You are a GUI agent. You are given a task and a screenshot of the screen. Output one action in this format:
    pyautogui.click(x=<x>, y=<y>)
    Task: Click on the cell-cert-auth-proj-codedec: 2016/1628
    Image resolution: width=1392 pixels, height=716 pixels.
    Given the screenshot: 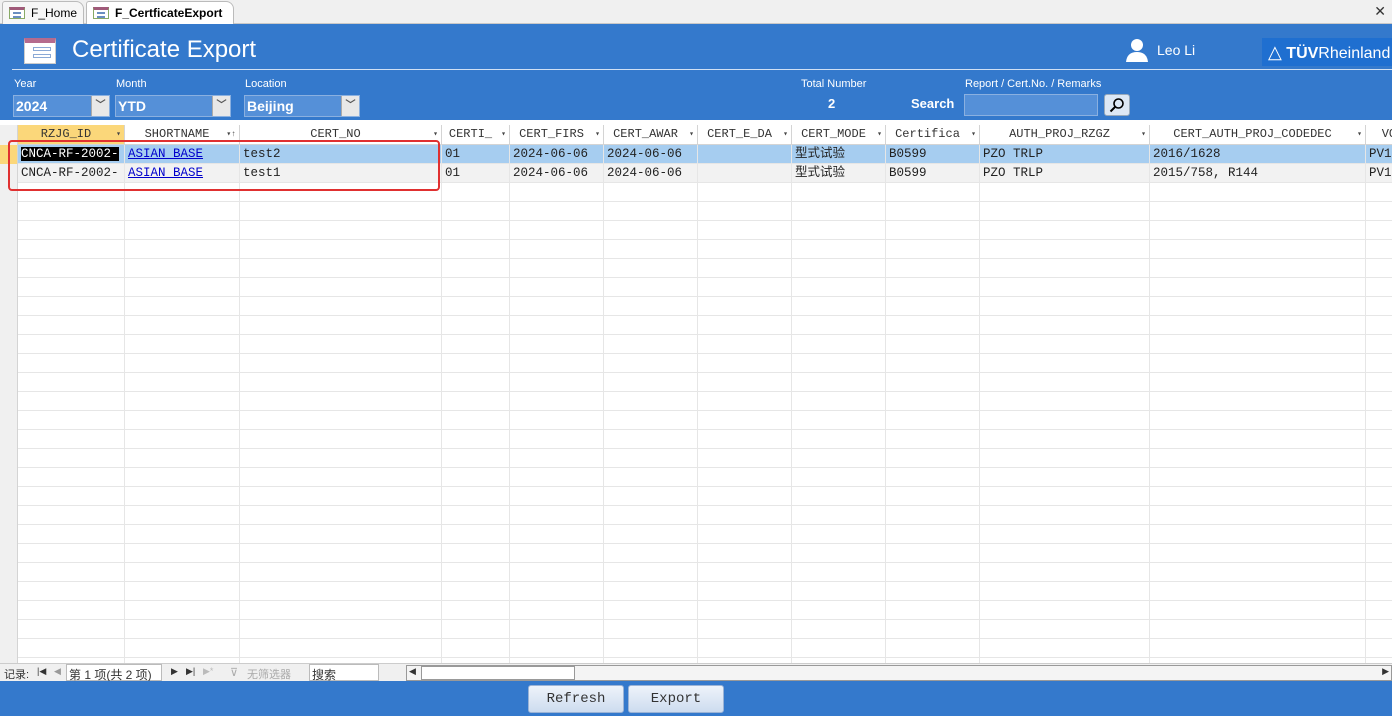 What is the action you would take?
    pyautogui.click(x=1258, y=154)
    